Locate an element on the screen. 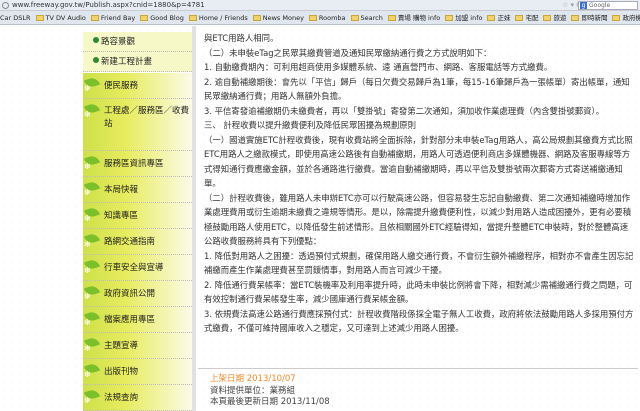  sidebar-item: ✻ 出版刊物 is located at coordinates (137, 372).